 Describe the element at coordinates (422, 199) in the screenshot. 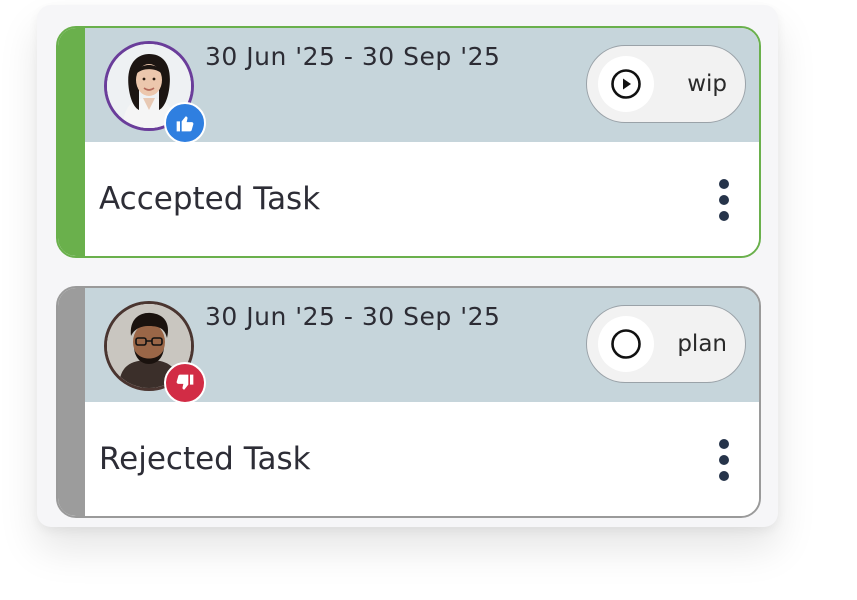

I see `task-card-body: Accepted Task` at that location.